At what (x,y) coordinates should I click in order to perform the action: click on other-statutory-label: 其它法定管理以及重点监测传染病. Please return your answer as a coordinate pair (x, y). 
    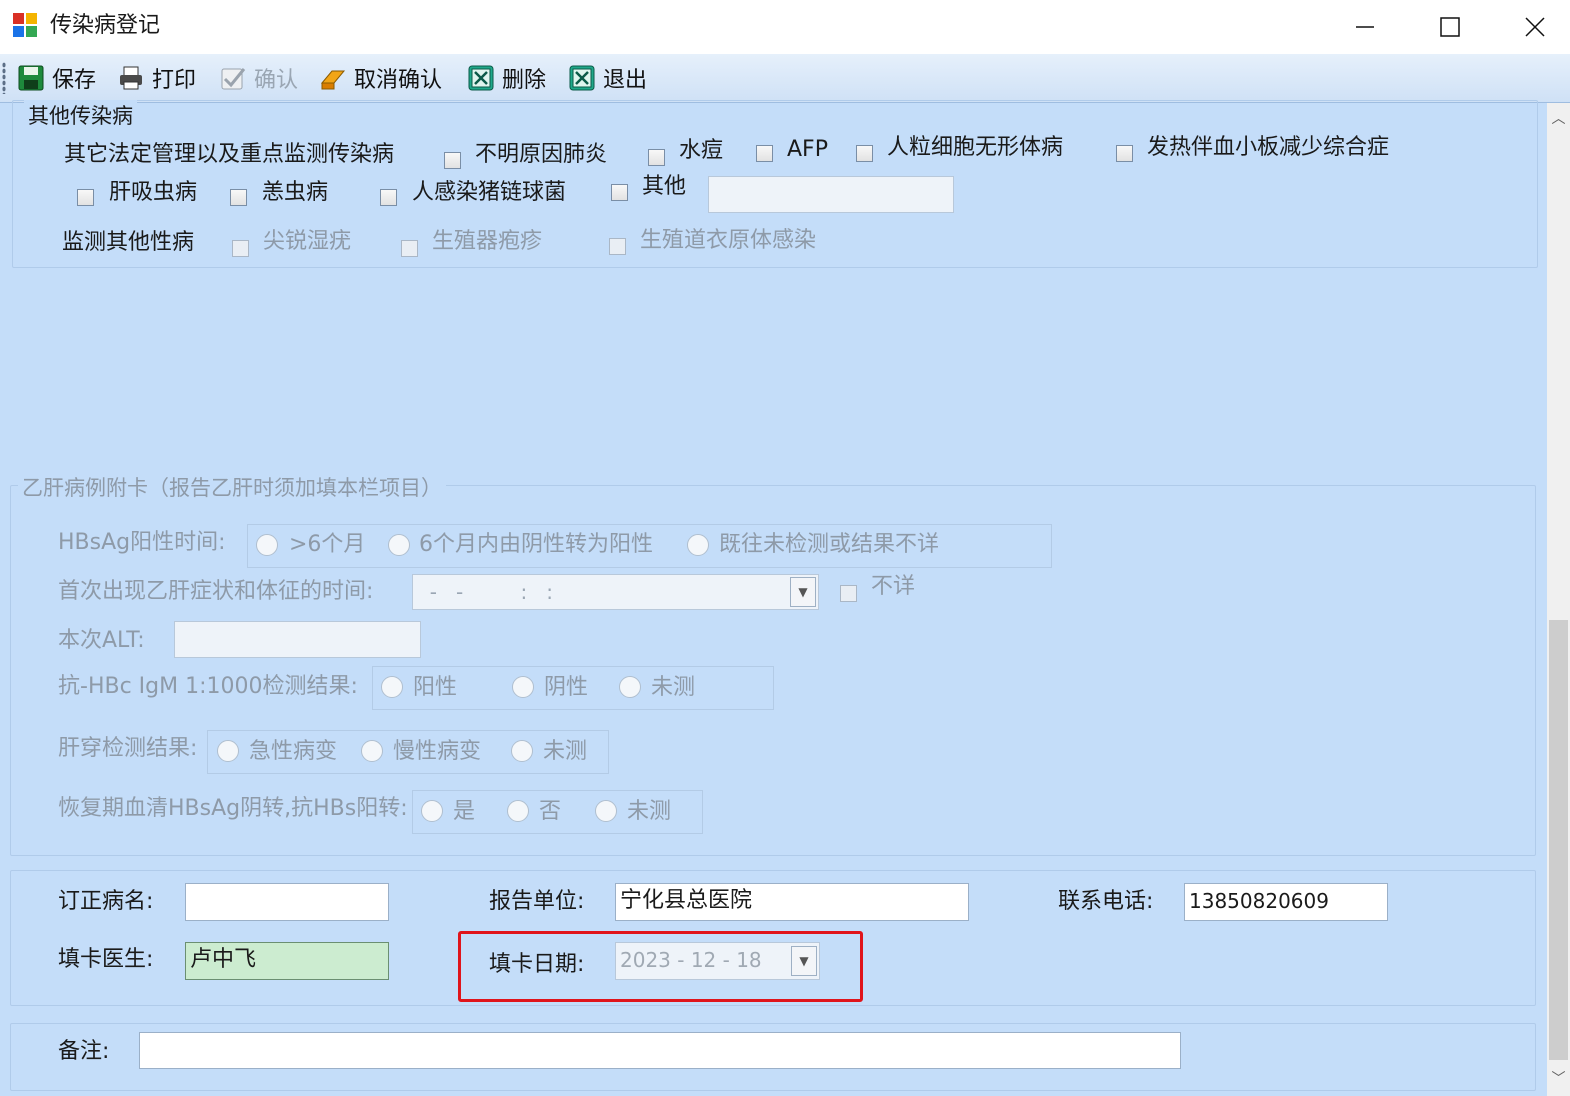
    Looking at the image, I should click on (229, 154).